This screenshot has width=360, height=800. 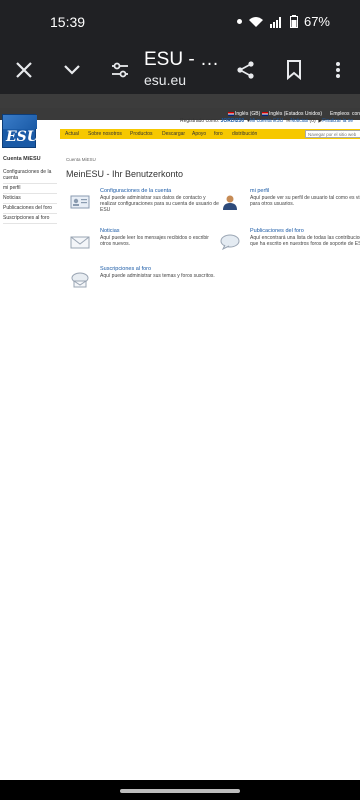 I want to click on share-icon, so click(x=245, y=70).